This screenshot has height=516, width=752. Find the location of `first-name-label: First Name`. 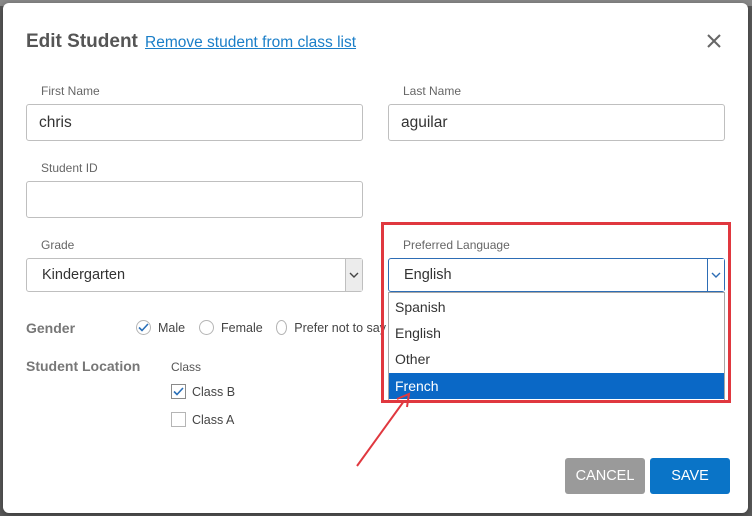

first-name-label: First Name is located at coordinates (70, 91).